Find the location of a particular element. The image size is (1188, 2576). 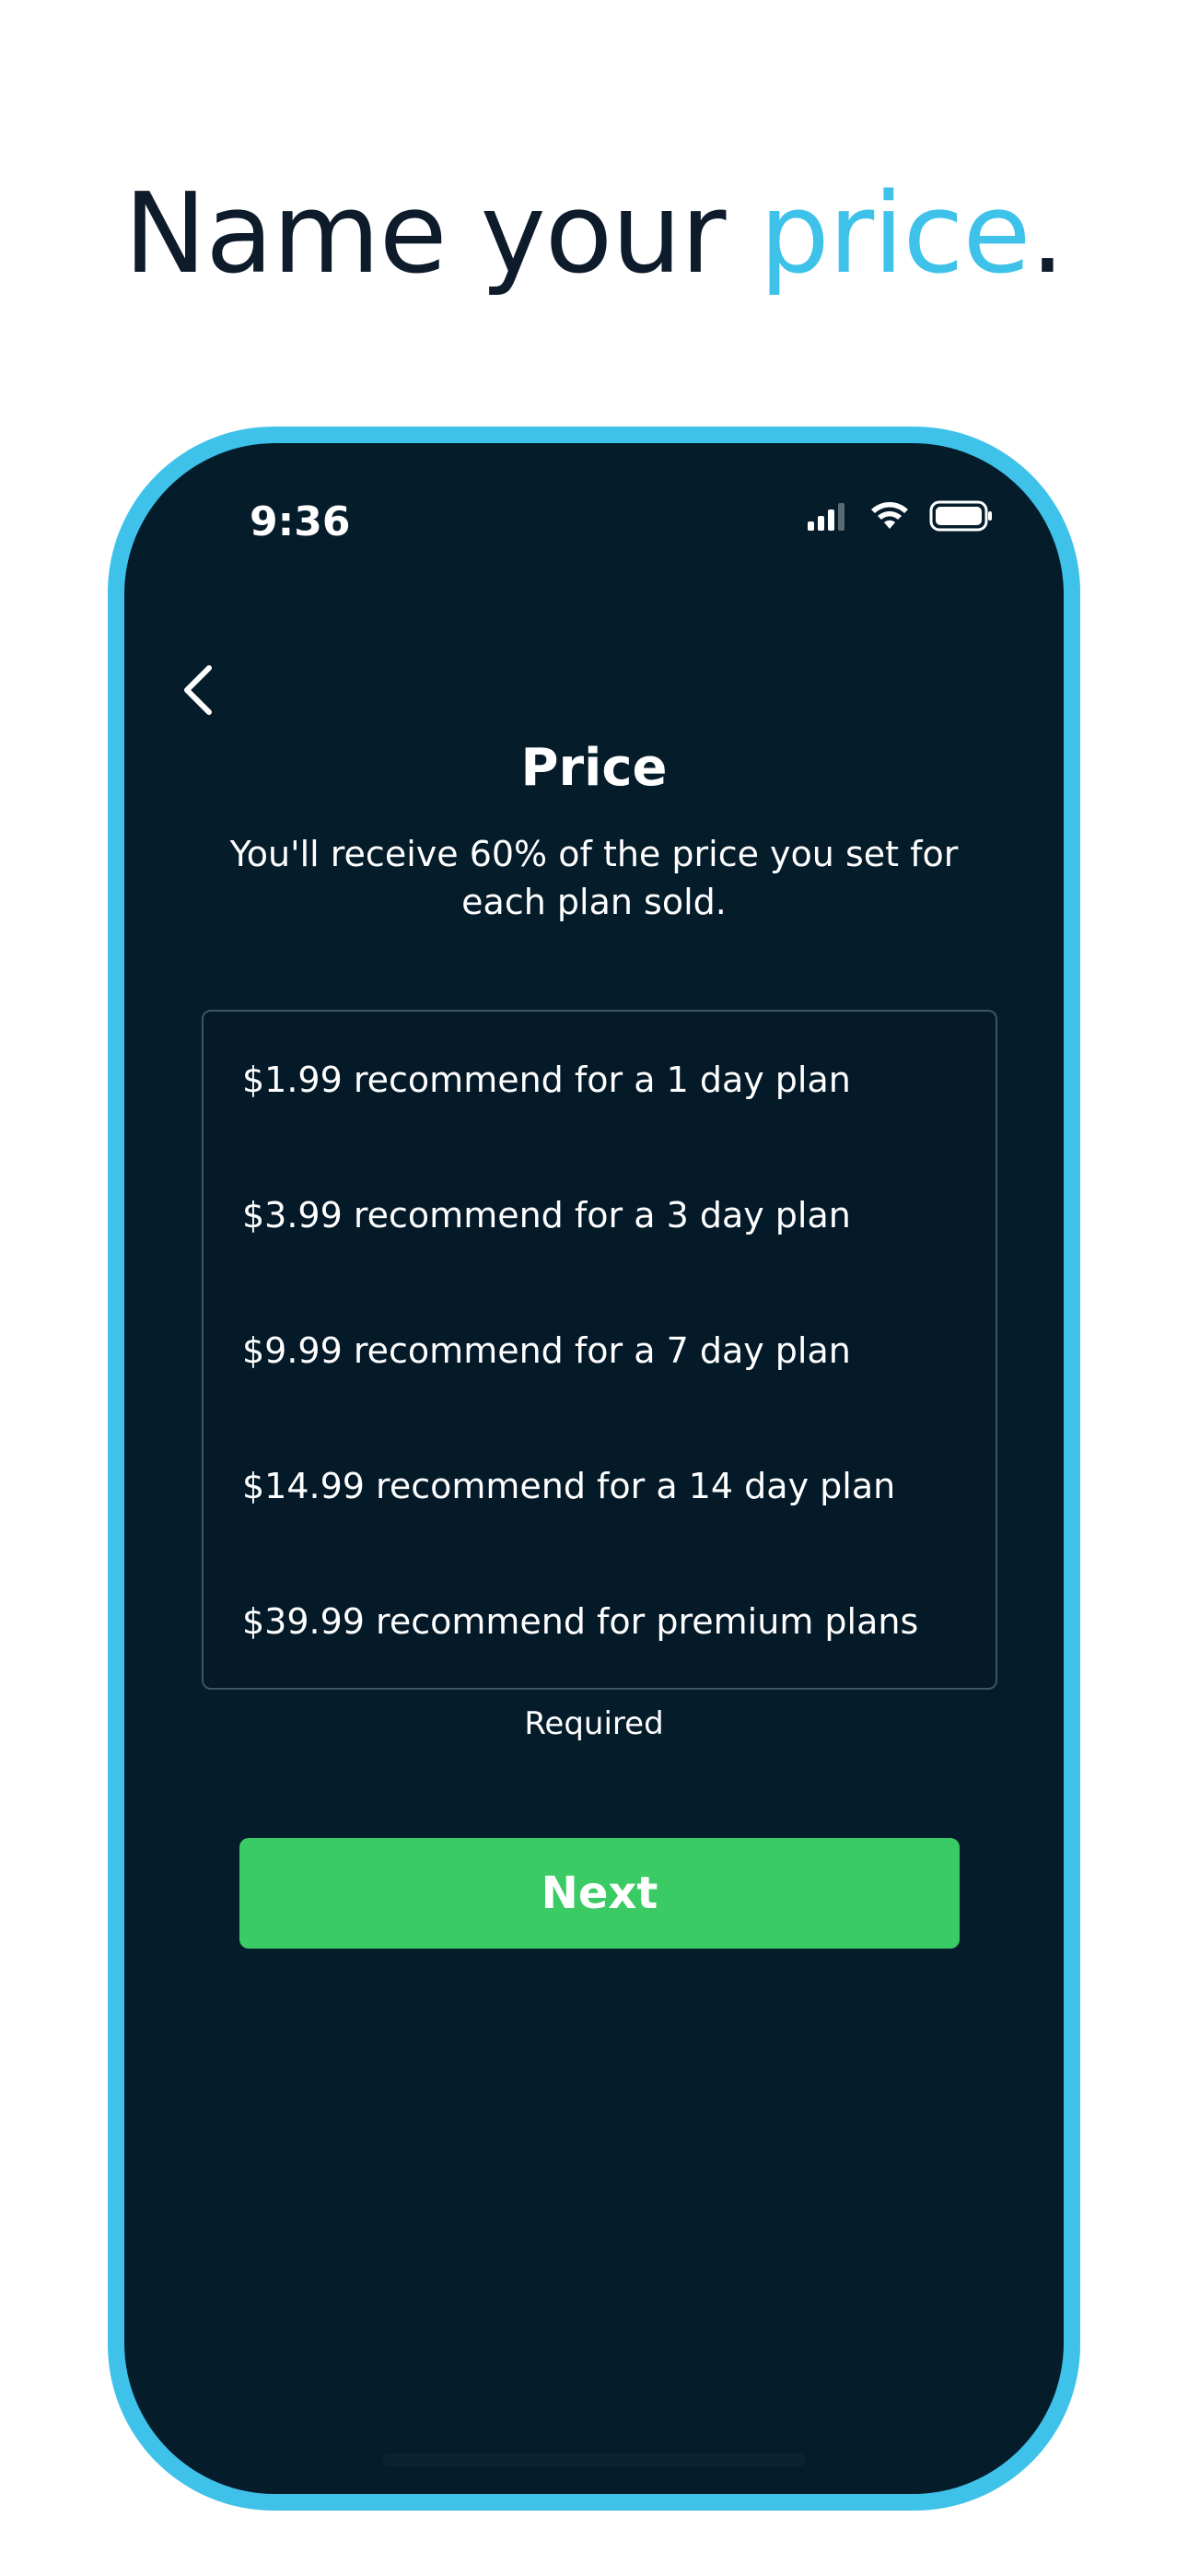

back-button is located at coordinates (198, 692).